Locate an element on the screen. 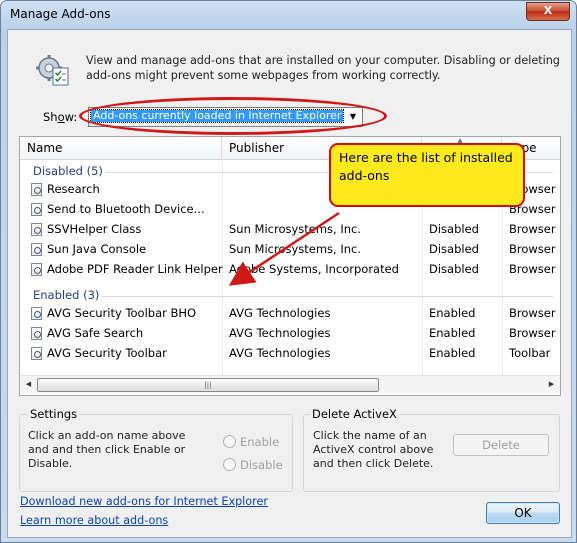 The image size is (577, 543). column-header-name: Name is located at coordinates (121, 148).